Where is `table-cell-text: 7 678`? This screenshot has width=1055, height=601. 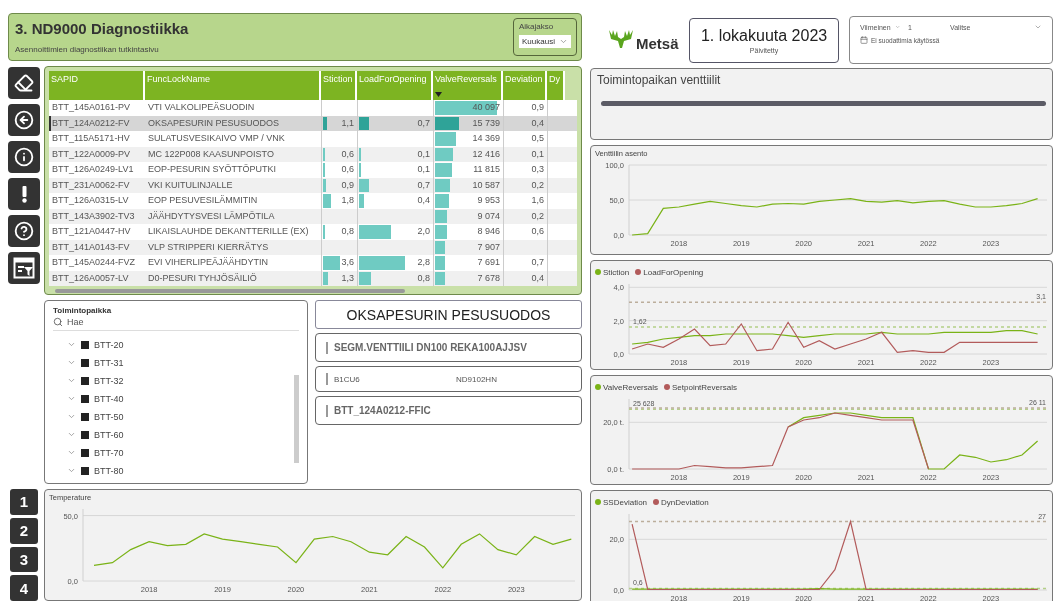 table-cell-text: 7 678 is located at coordinates (488, 278).